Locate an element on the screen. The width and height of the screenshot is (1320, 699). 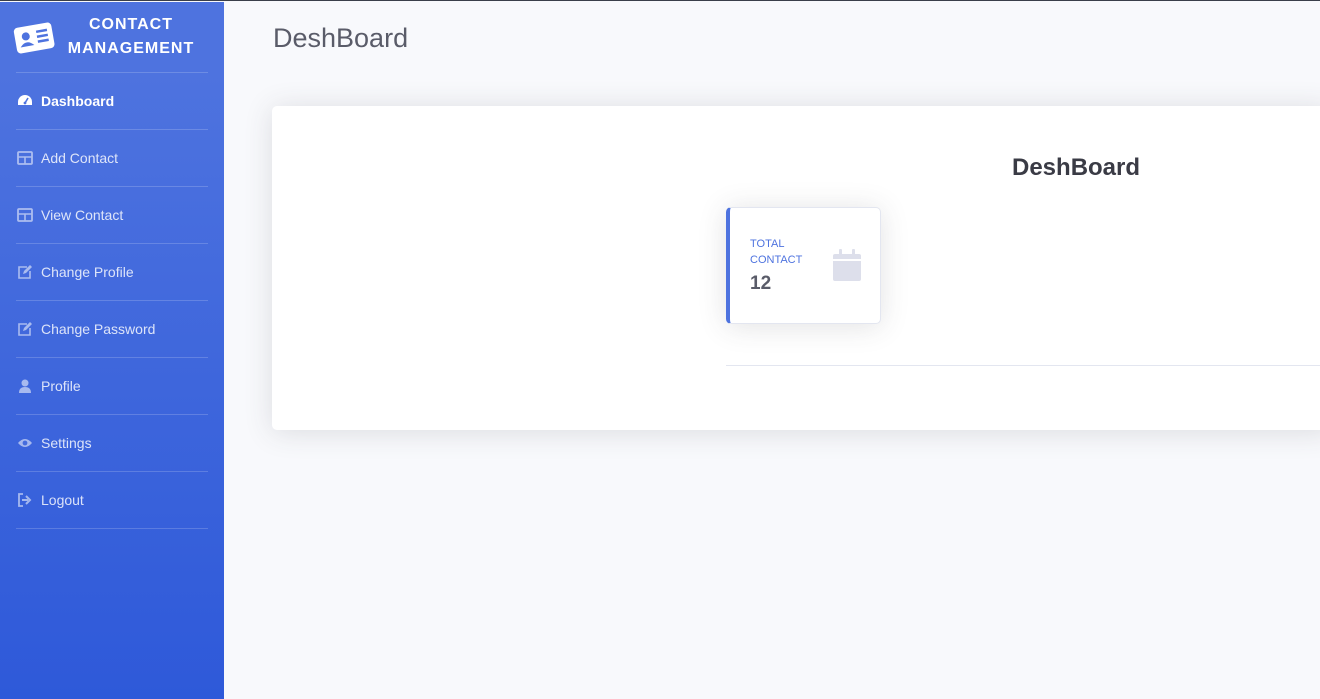
sidebar-item-dashboard: Dashboard is located at coordinates (112, 101).